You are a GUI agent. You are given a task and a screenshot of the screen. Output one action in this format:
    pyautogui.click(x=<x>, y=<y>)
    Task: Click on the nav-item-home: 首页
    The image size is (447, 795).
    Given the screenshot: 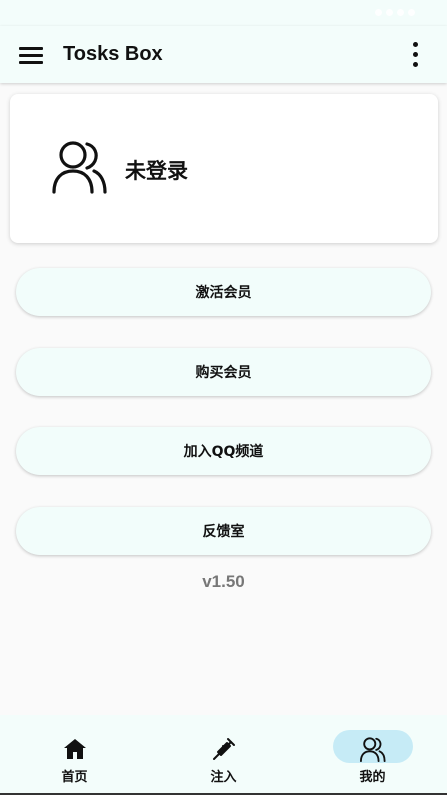 What is the action you would take?
    pyautogui.click(x=74, y=755)
    